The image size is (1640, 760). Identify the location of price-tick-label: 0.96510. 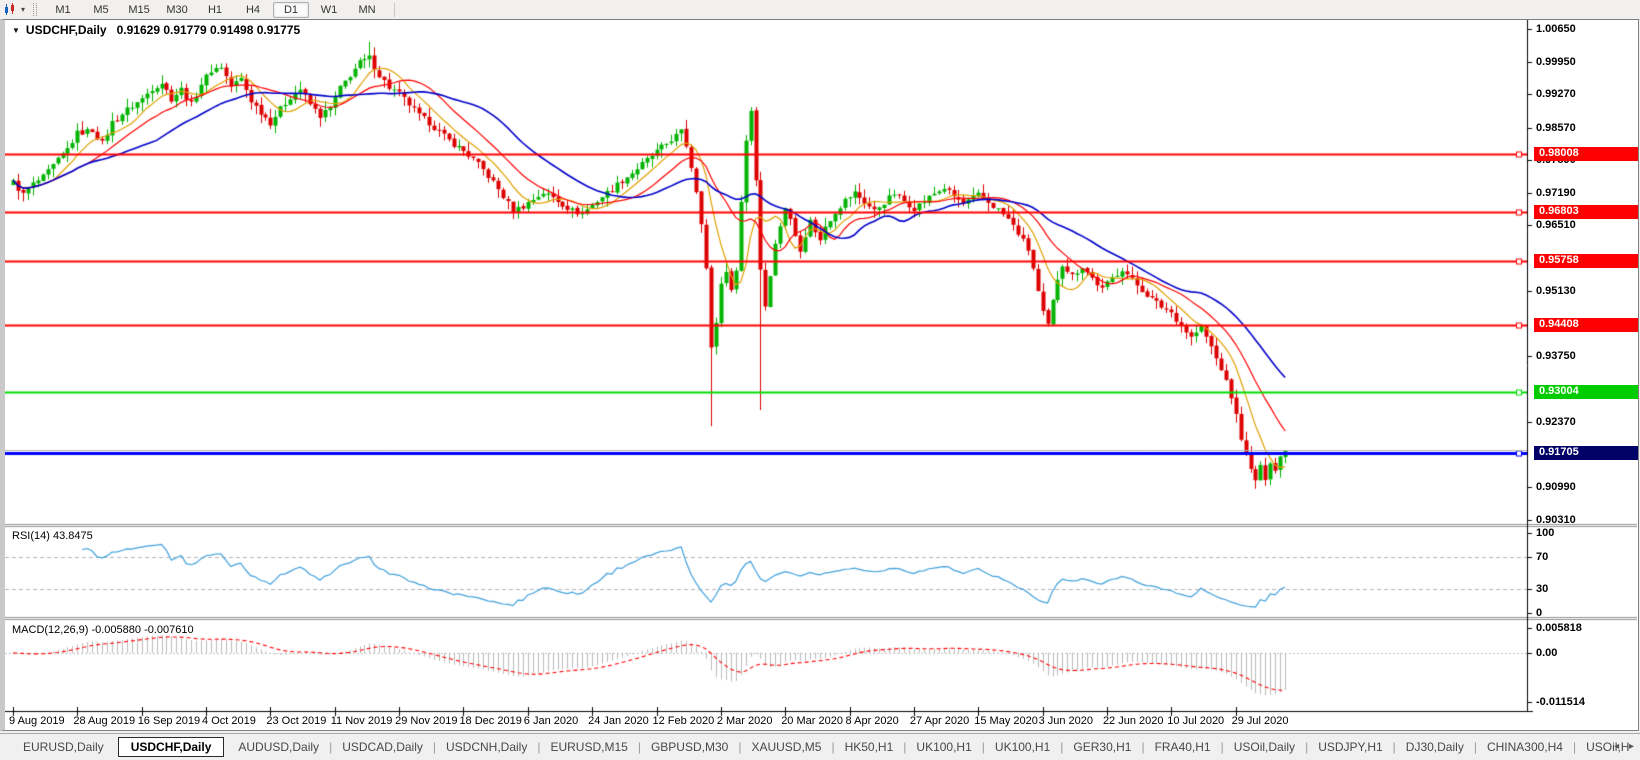
(1556, 225).